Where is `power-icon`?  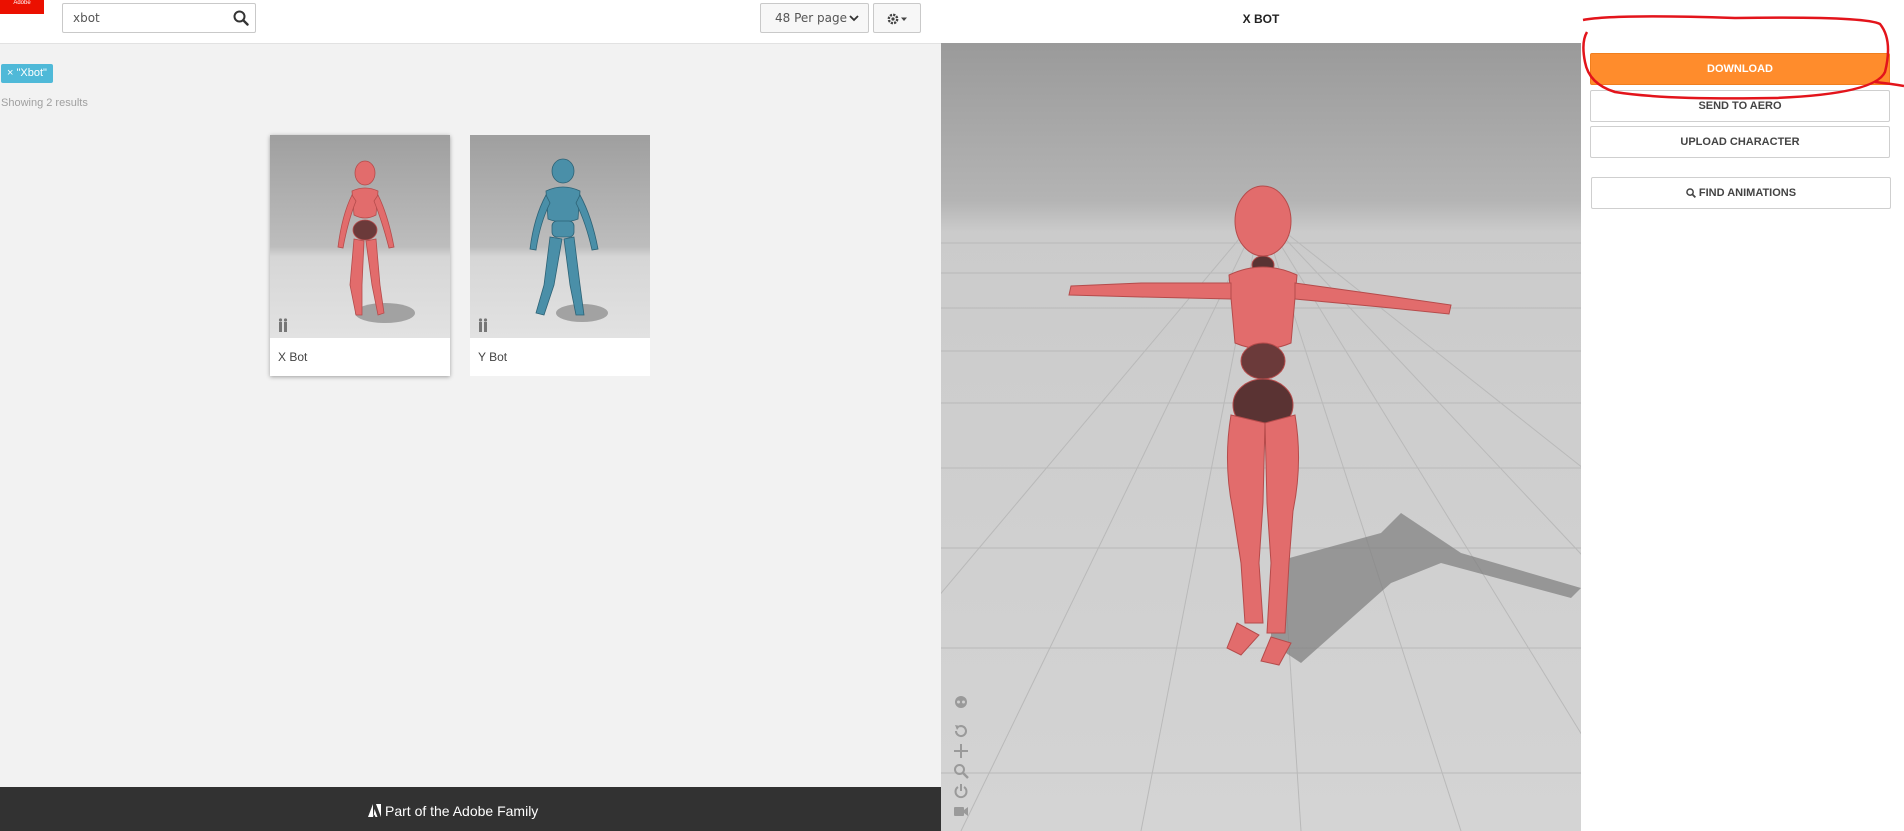 power-icon is located at coordinates (961, 791).